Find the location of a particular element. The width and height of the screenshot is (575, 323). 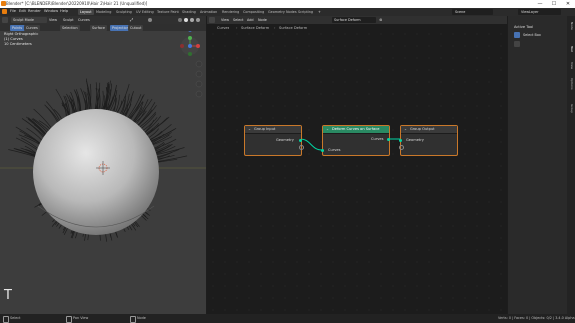

menu-view: View is located at coordinates (53, 20).